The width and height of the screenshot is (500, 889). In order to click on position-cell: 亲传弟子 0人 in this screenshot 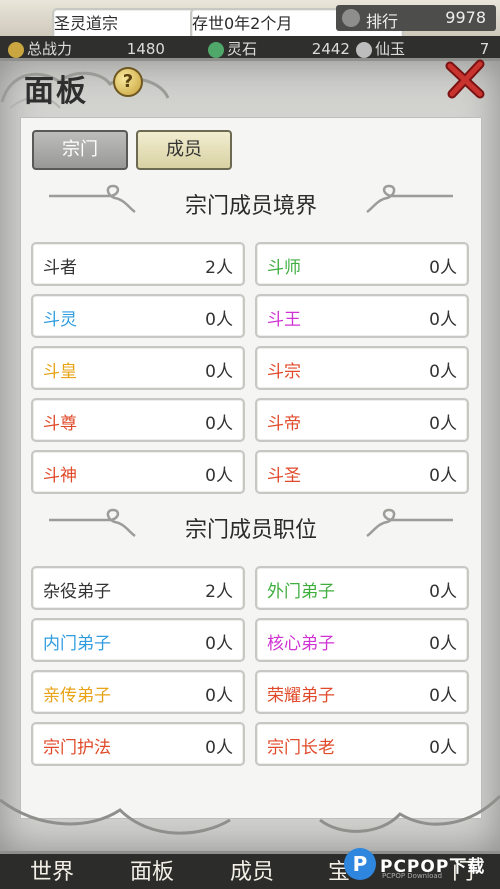, I will do `click(138, 692)`.